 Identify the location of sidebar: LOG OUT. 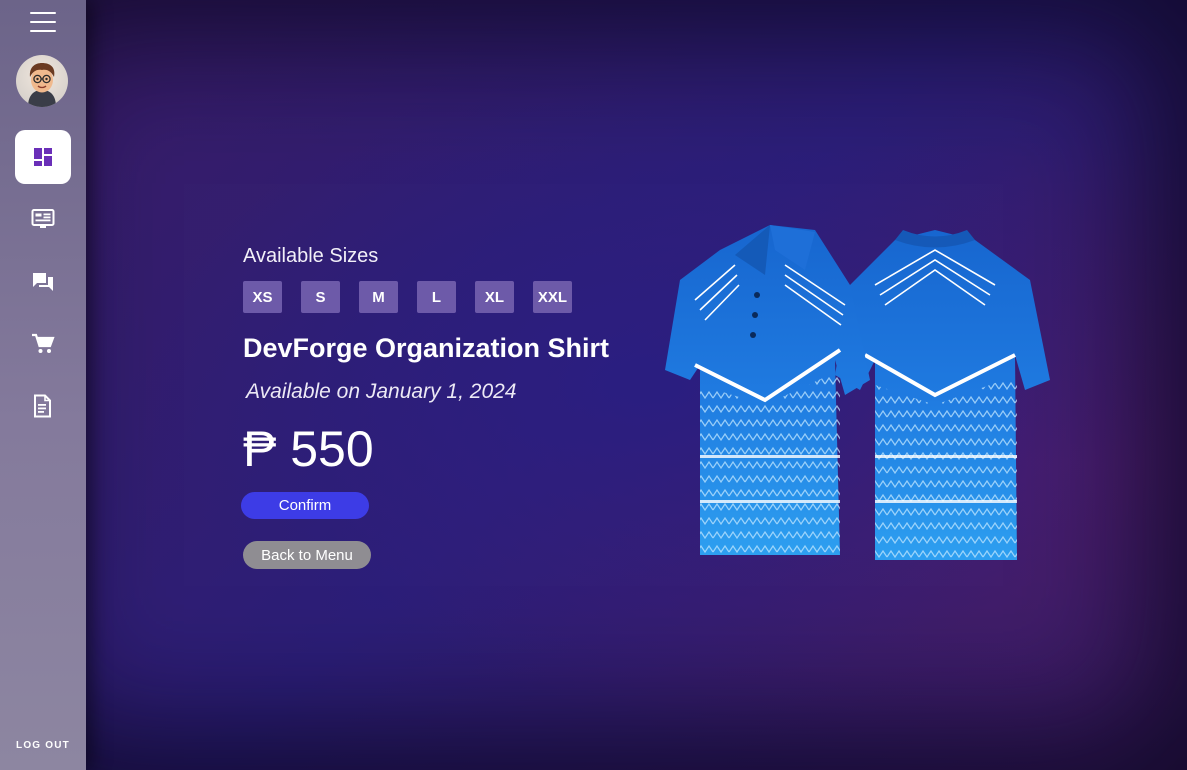
(43, 385).